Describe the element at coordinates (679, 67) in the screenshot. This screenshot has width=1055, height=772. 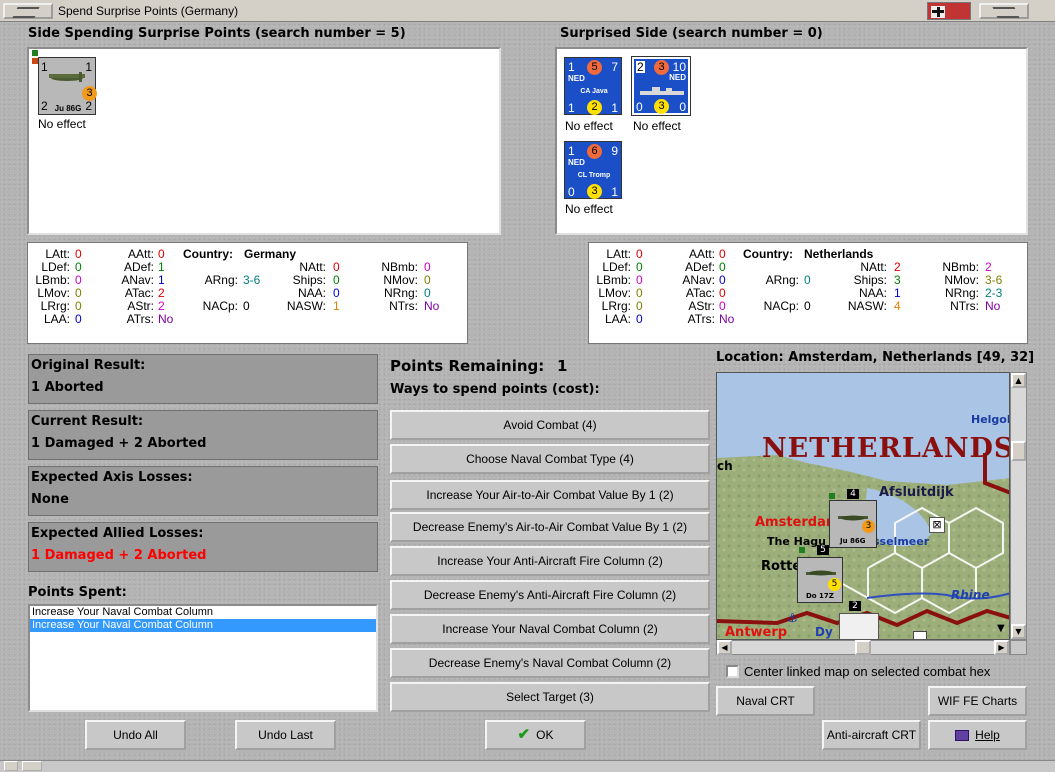
I see `counter-value: 10` at that location.